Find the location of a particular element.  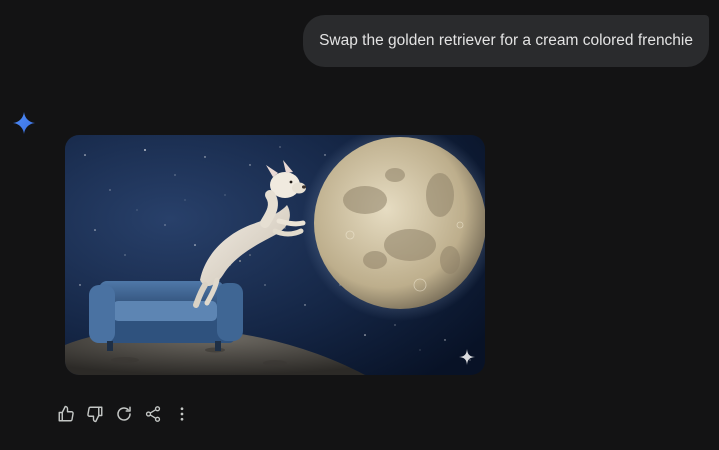

more-options-icon is located at coordinates (182, 414).